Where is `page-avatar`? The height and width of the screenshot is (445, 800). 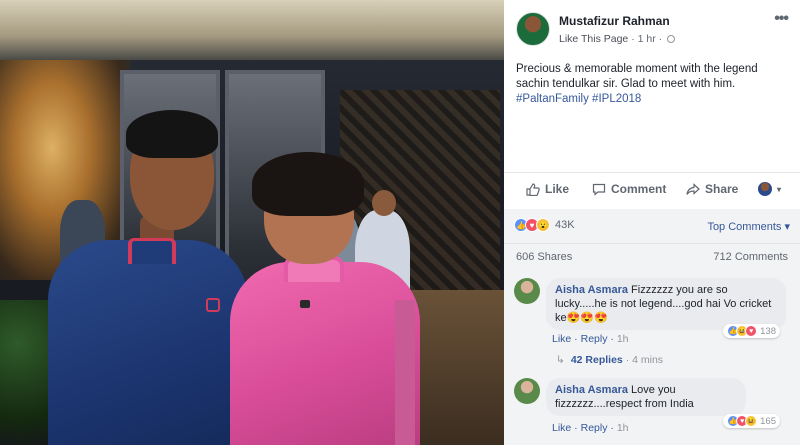
page-avatar is located at coordinates (533, 29).